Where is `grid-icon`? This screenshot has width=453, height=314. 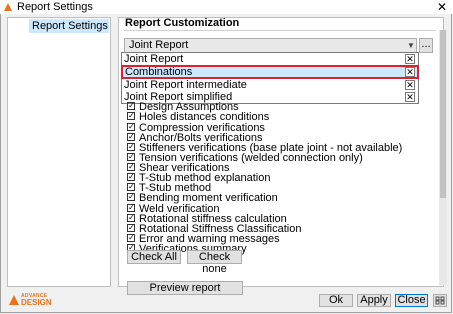 grid-icon is located at coordinates (440, 300).